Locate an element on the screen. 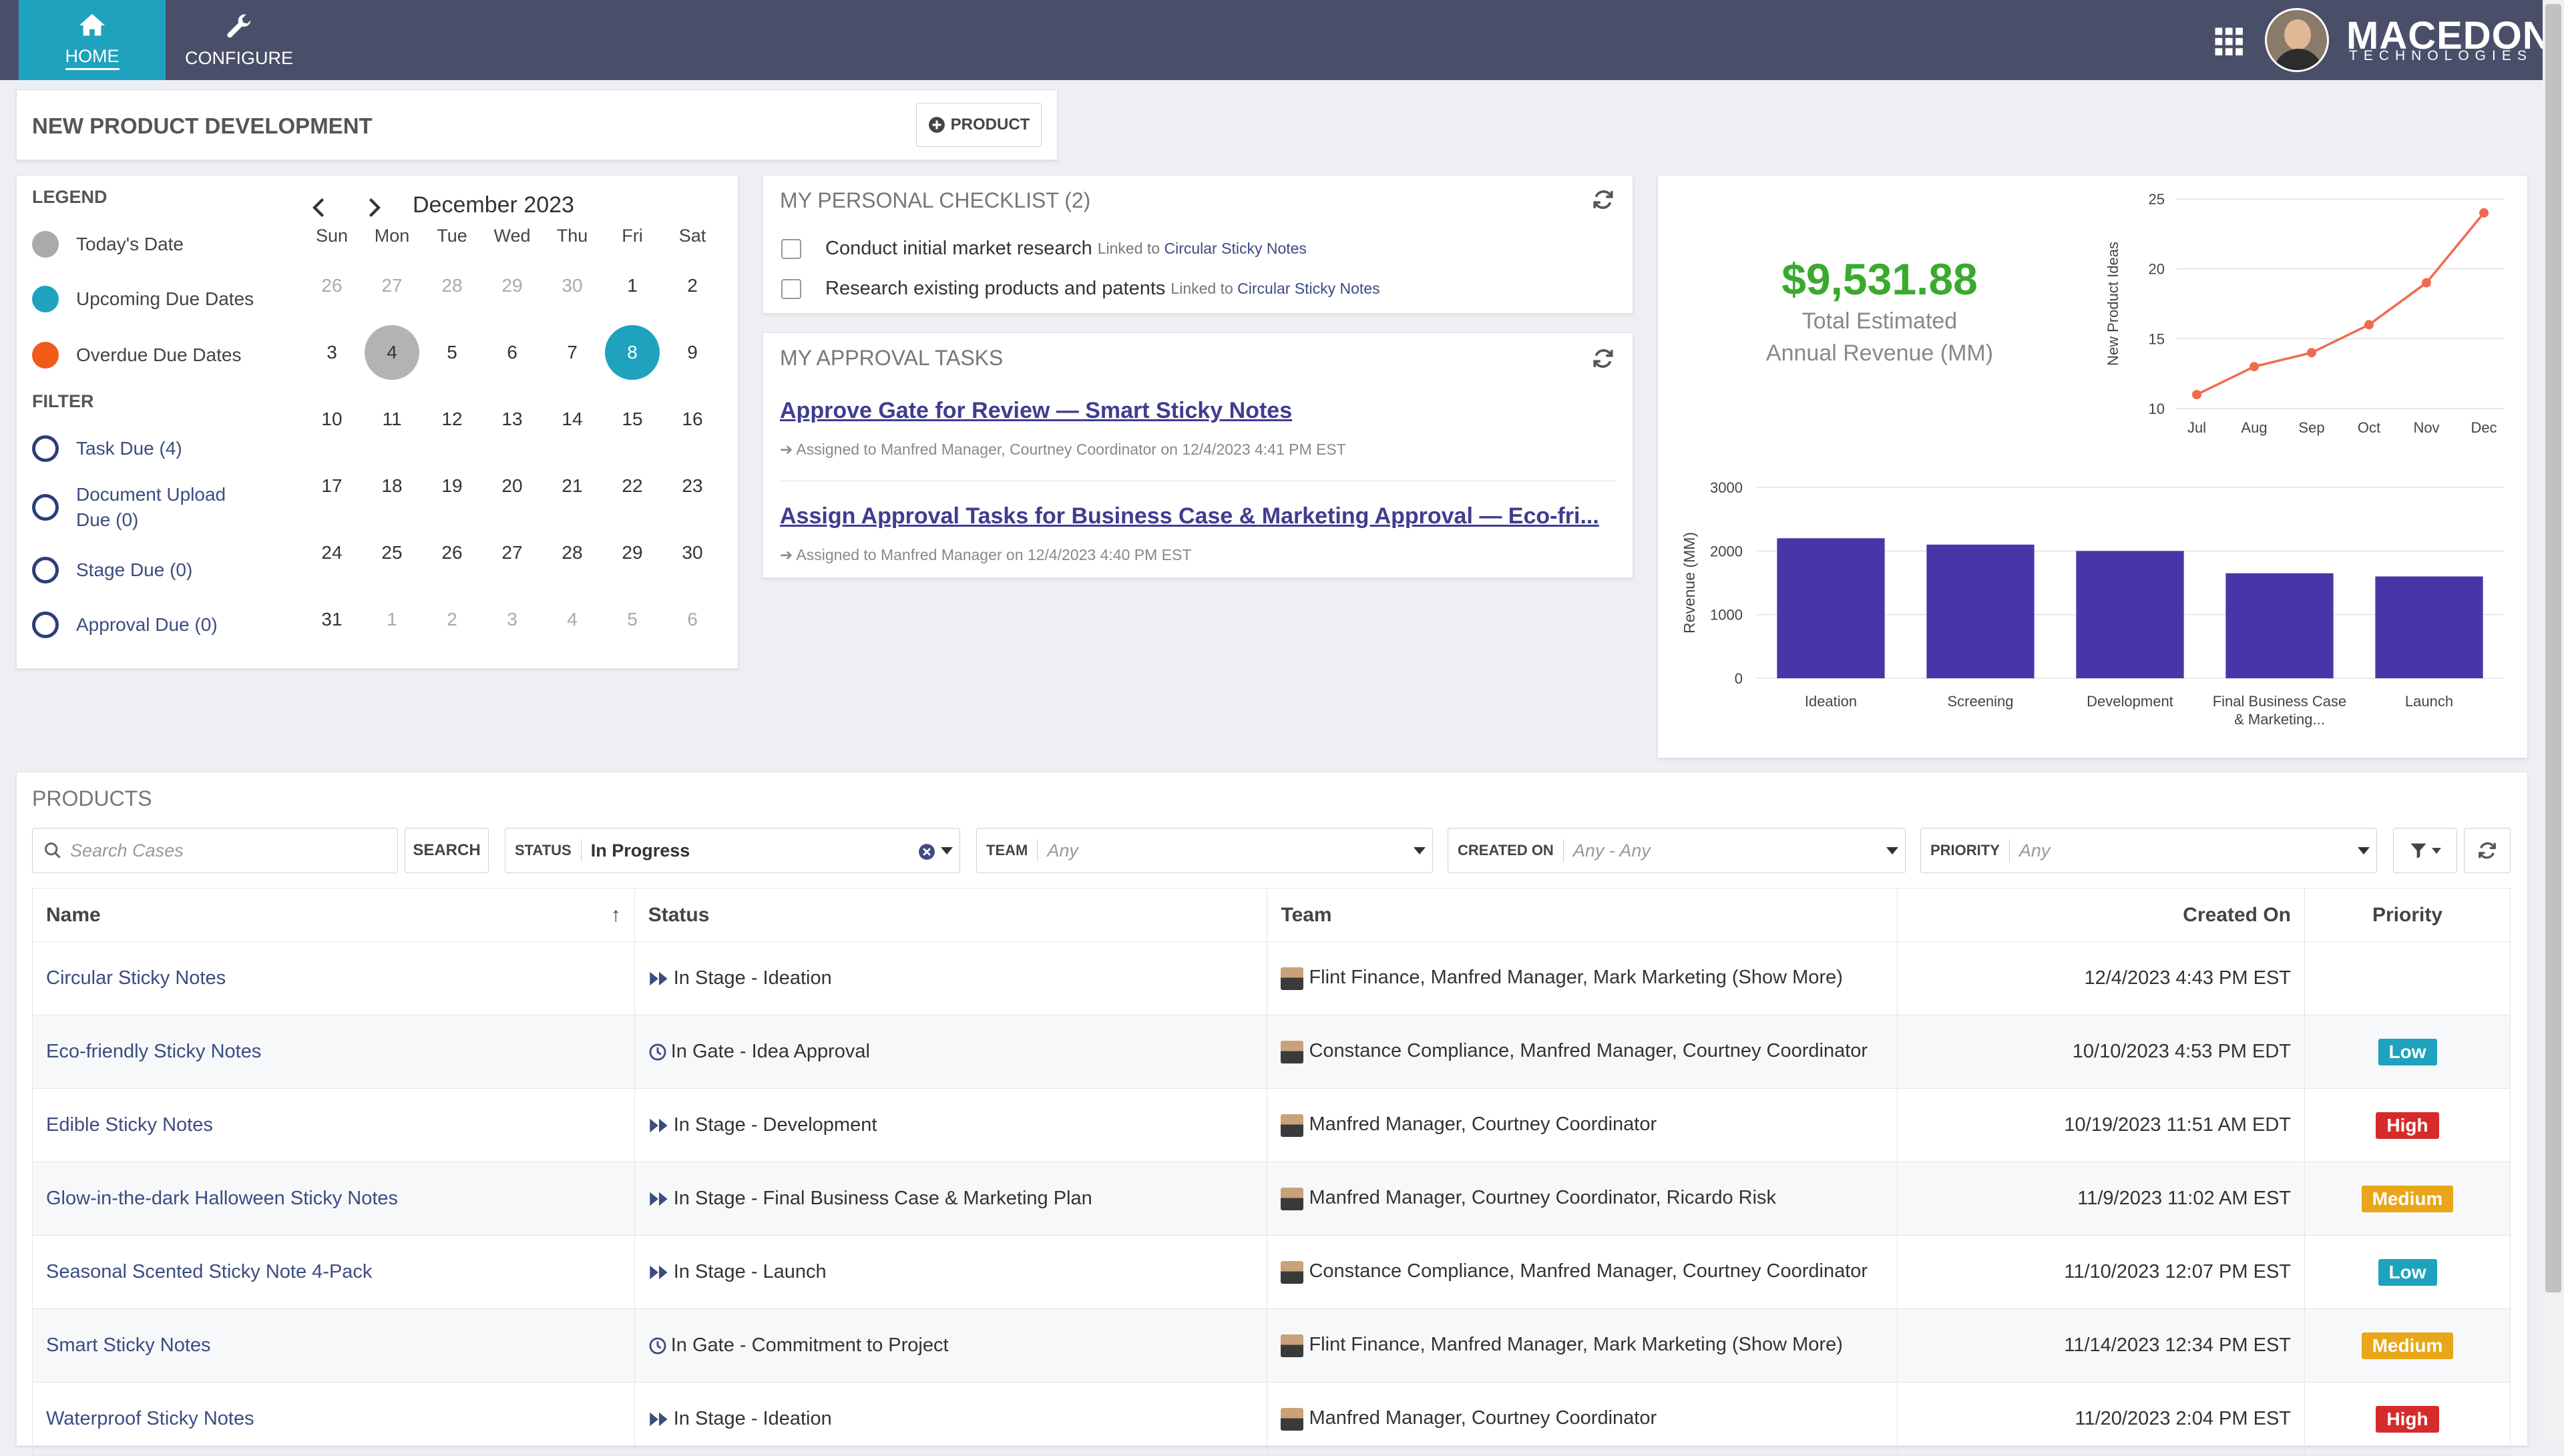  calendar-day: 10 is located at coordinates (332, 419).